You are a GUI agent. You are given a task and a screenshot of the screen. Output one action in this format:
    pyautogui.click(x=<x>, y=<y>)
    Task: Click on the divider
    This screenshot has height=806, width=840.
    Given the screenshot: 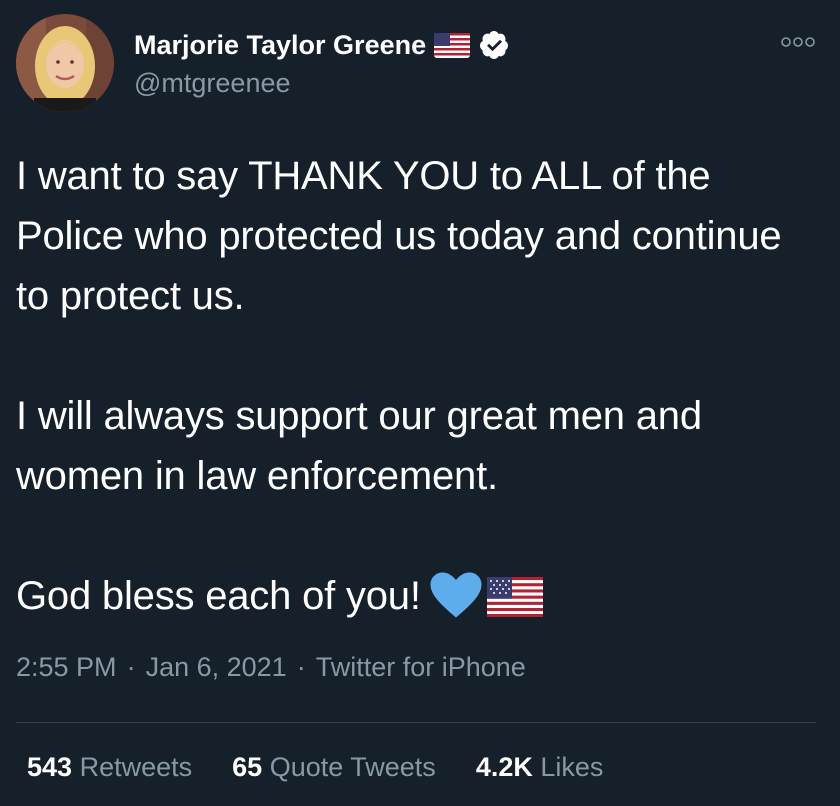 What is the action you would take?
    pyautogui.click(x=416, y=722)
    